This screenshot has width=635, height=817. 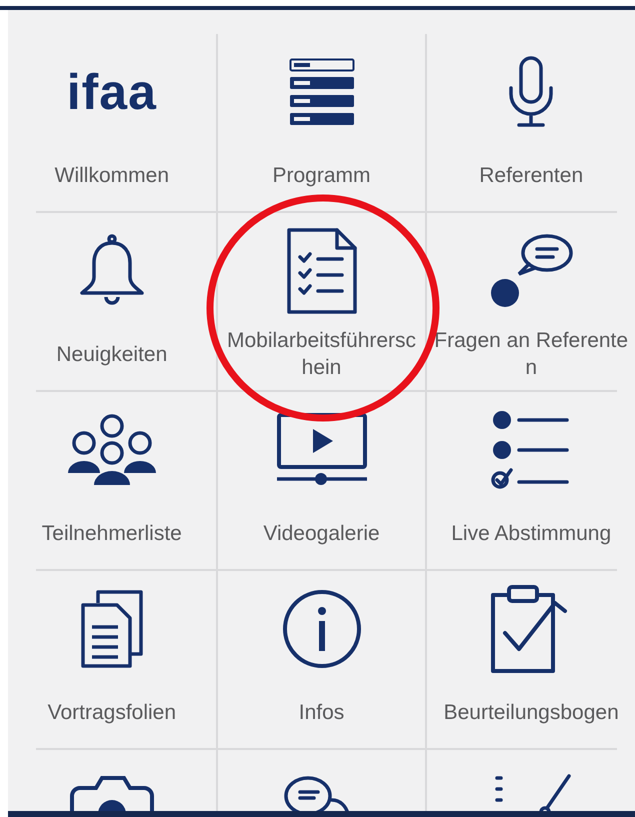 I want to click on tile-label: Willkommen, so click(x=111, y=175).